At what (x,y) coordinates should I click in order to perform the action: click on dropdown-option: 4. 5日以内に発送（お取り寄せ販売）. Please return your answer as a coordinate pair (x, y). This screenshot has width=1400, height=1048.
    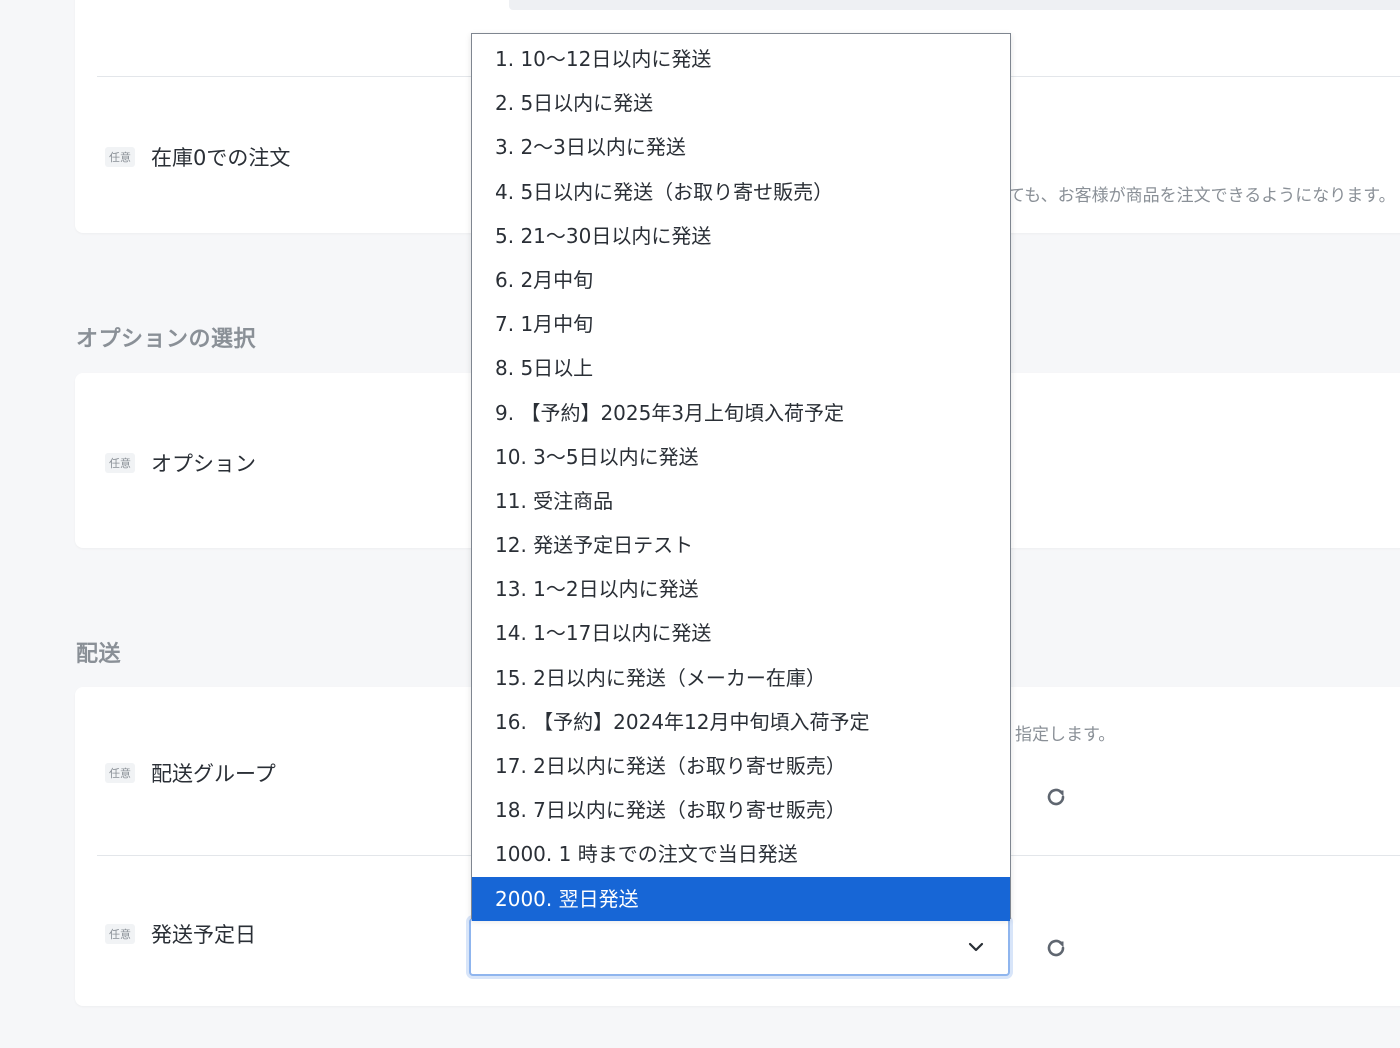
    Looking at the image, I should click on (741, 192).